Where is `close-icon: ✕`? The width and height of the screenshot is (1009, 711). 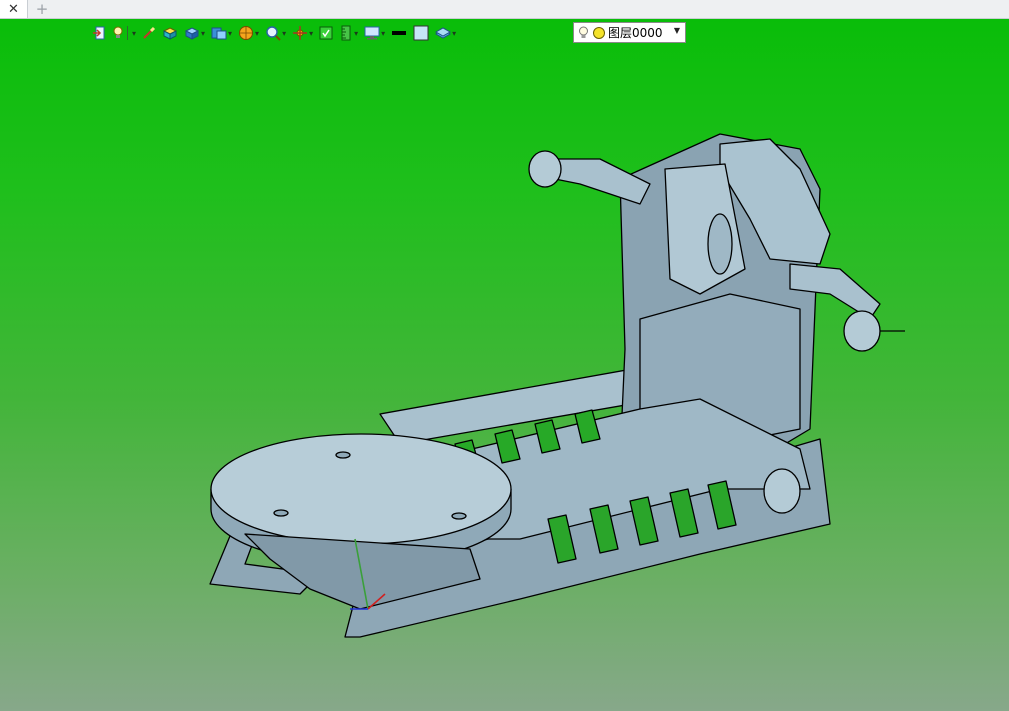 close-icon: ✕ is located at coordinates (13, 9).